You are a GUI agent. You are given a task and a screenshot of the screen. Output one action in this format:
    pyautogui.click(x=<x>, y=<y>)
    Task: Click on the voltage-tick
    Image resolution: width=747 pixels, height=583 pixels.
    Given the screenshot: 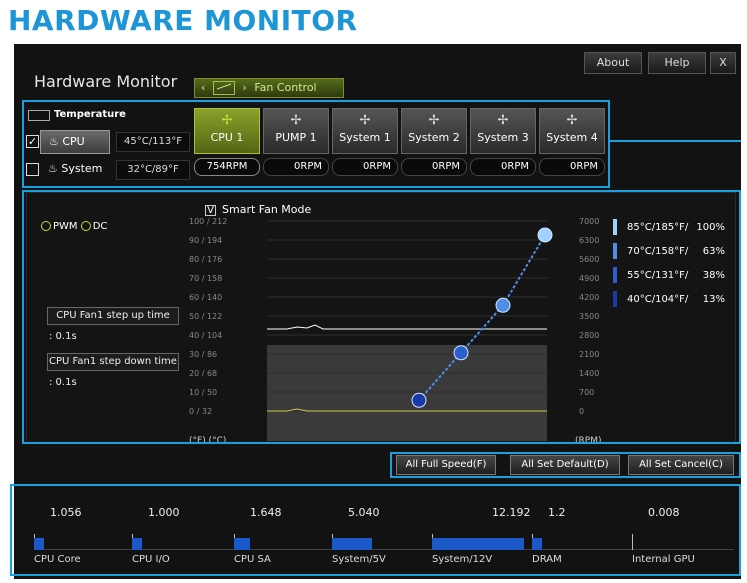 What is the action you would take?
    pyautogui.click(x=632, y=542)
    